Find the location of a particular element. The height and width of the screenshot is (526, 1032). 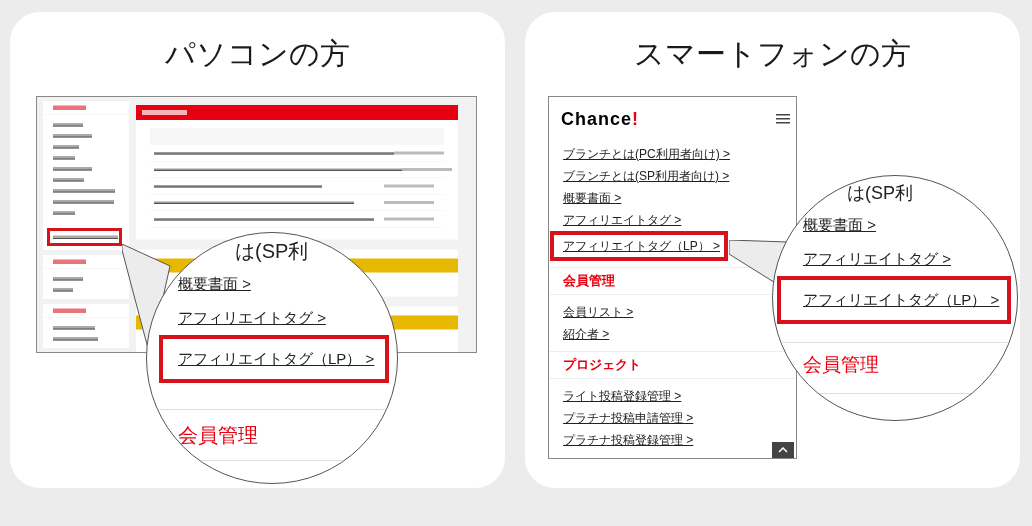

menu-link: プラチナ投稿申請管理 > is located at coordinates (628, 418).